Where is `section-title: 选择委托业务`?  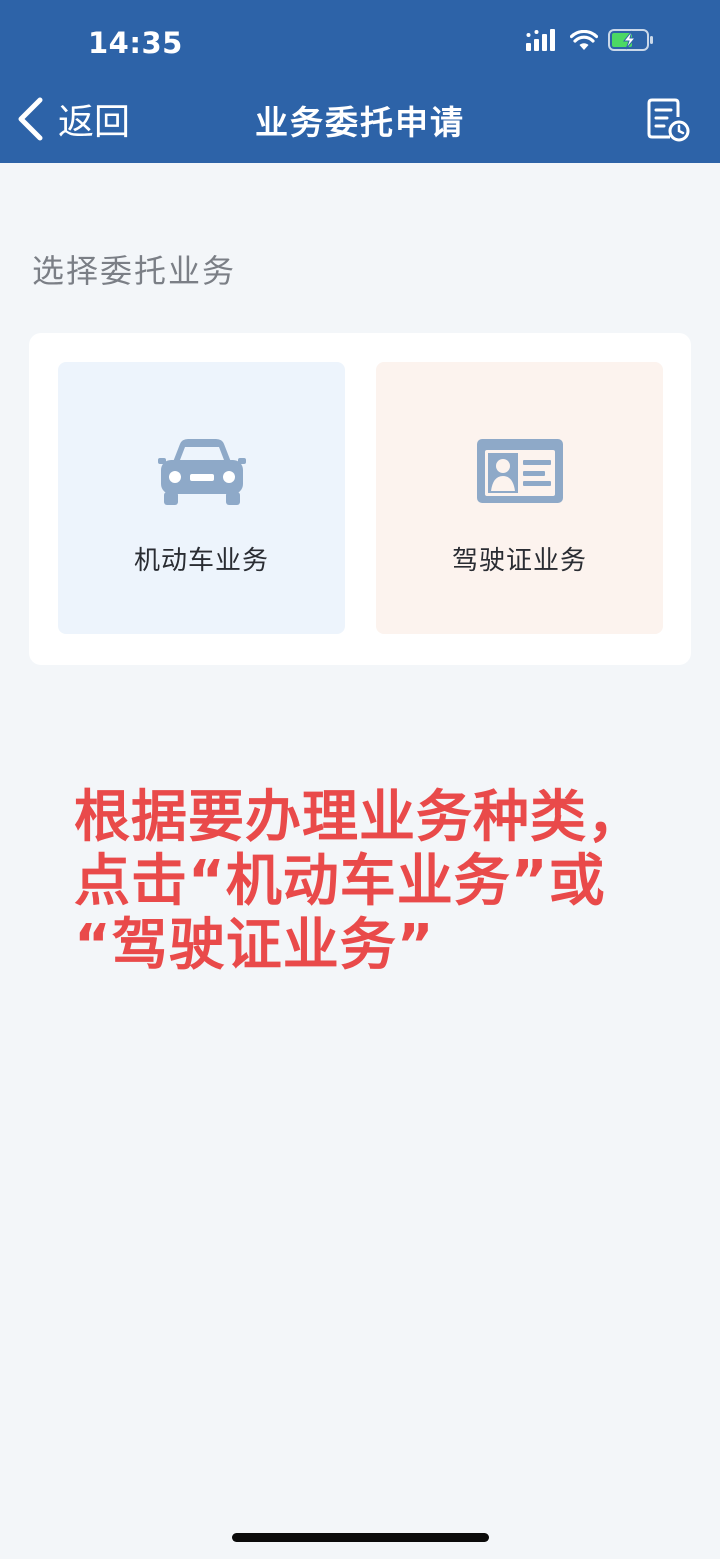
section-title: 选择委托业务 is located at coordinates (134, 271).